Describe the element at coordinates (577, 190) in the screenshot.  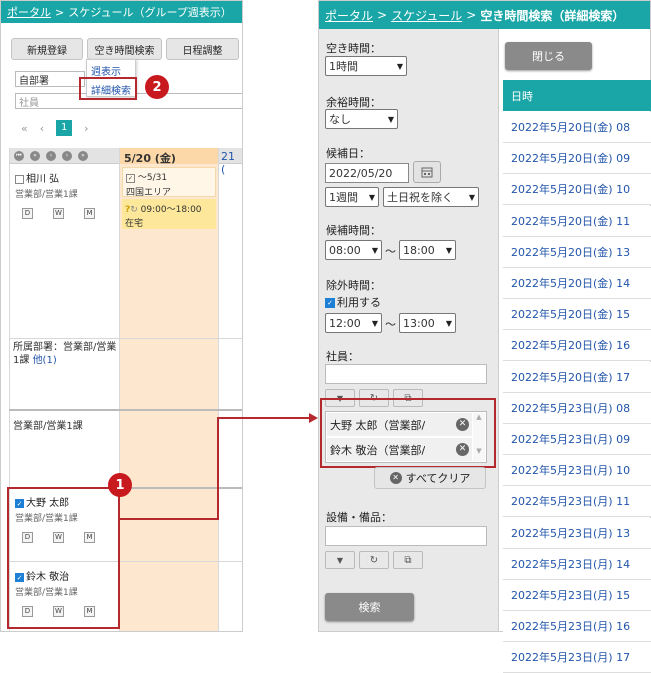
I see `result-row: 2022年5月20日(金) 10` at that location.